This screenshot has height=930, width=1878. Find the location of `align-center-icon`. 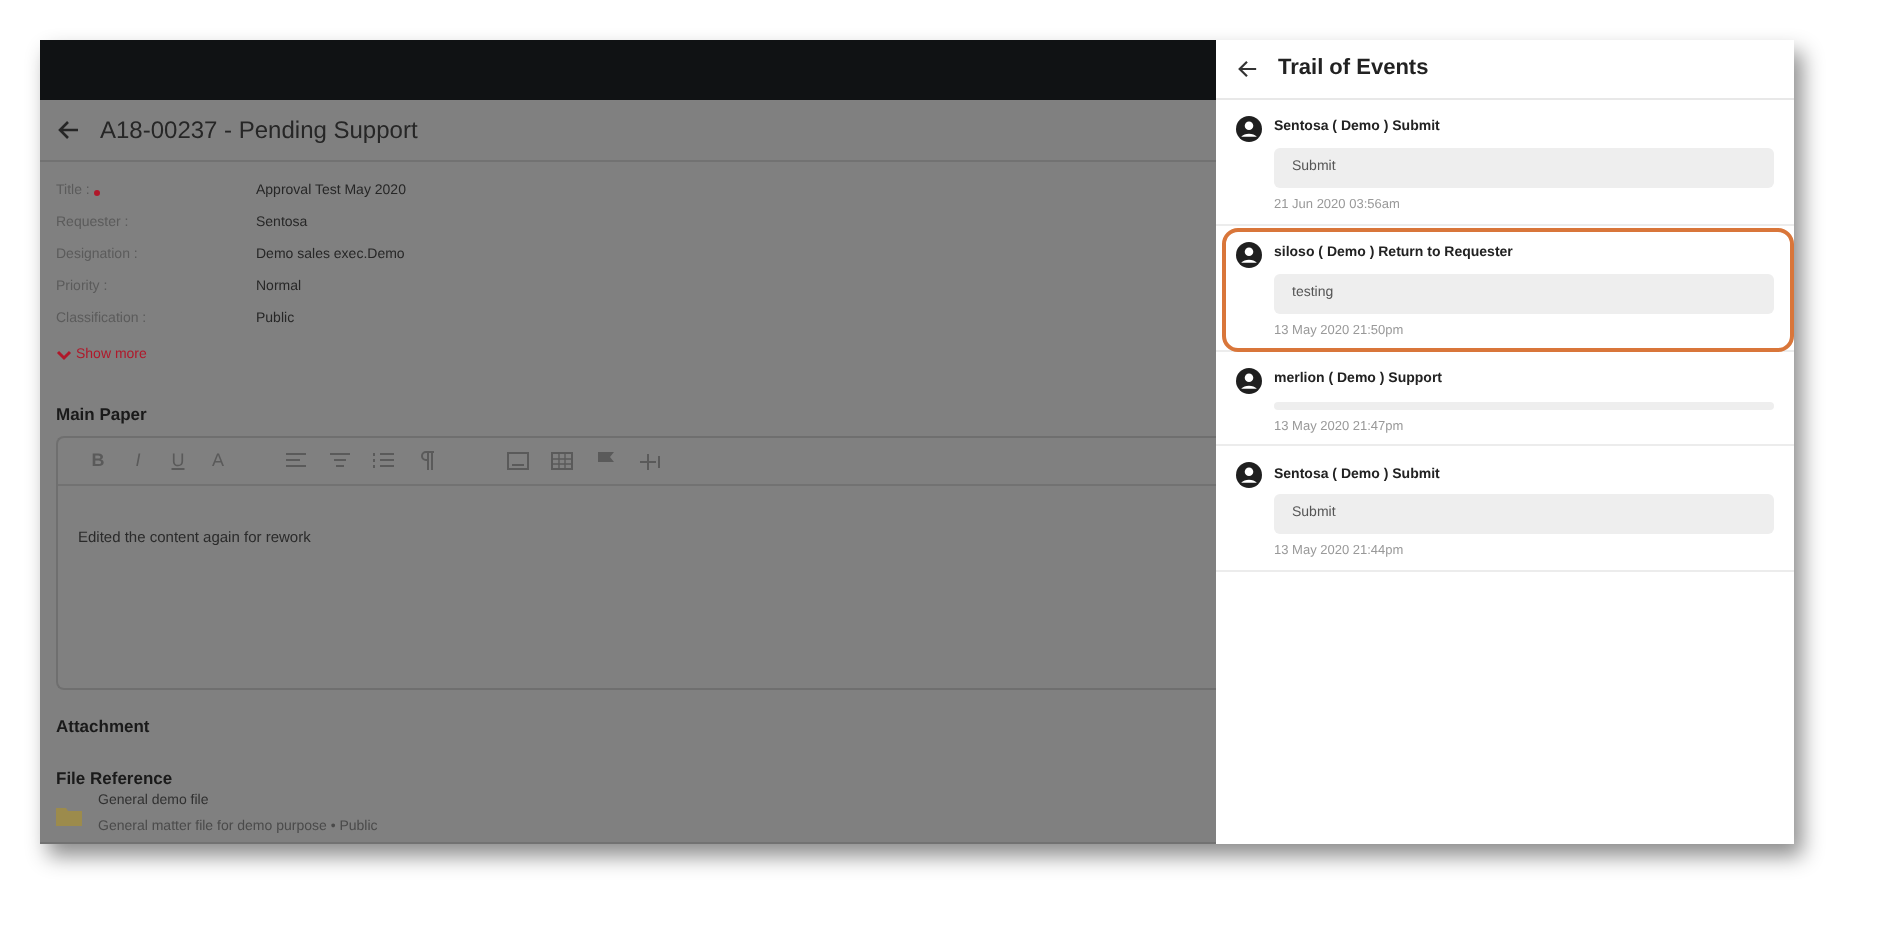

align-center-icon is located at coordinates (340, 460).